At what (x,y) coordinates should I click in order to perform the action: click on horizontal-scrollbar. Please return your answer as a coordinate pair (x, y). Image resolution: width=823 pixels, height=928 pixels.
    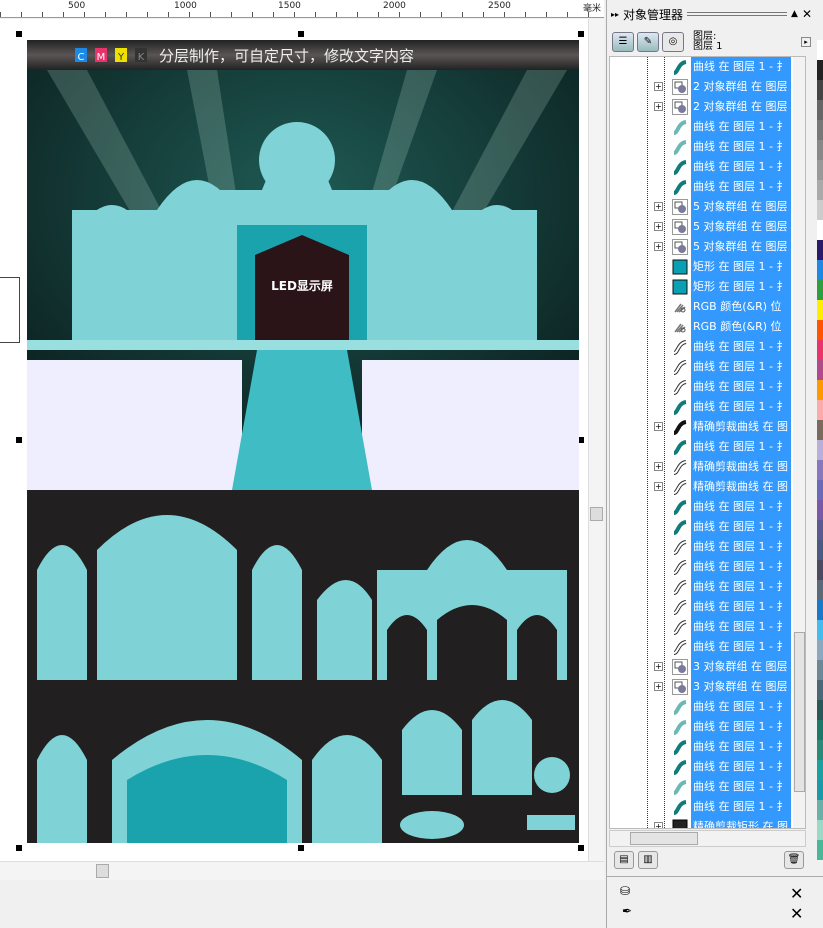
    Looking at the image, I should click on (302, 870).